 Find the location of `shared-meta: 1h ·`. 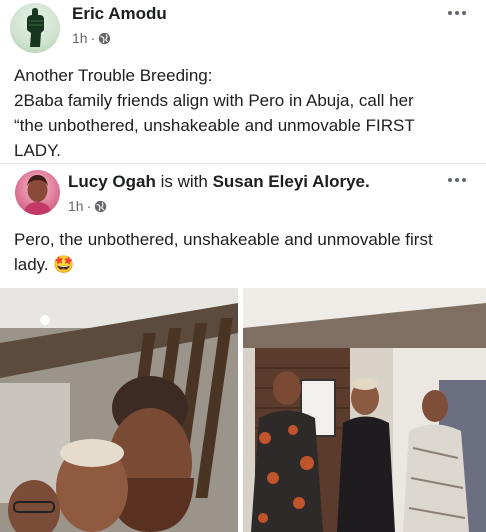

shared-meta: 1h · is located at coordinates (87, 206).